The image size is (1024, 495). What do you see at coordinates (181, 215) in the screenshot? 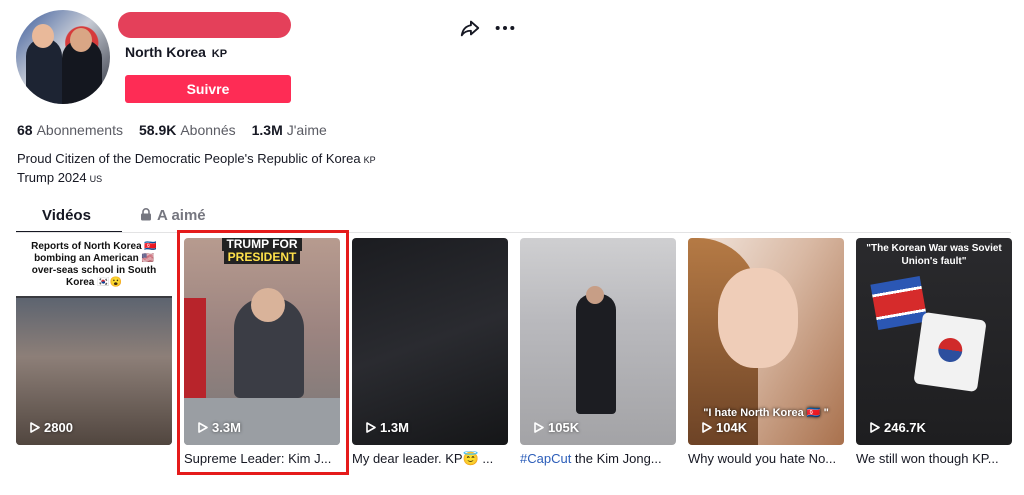
I see `tab-liked-label: A aimé` at bounding box center [181, 215].